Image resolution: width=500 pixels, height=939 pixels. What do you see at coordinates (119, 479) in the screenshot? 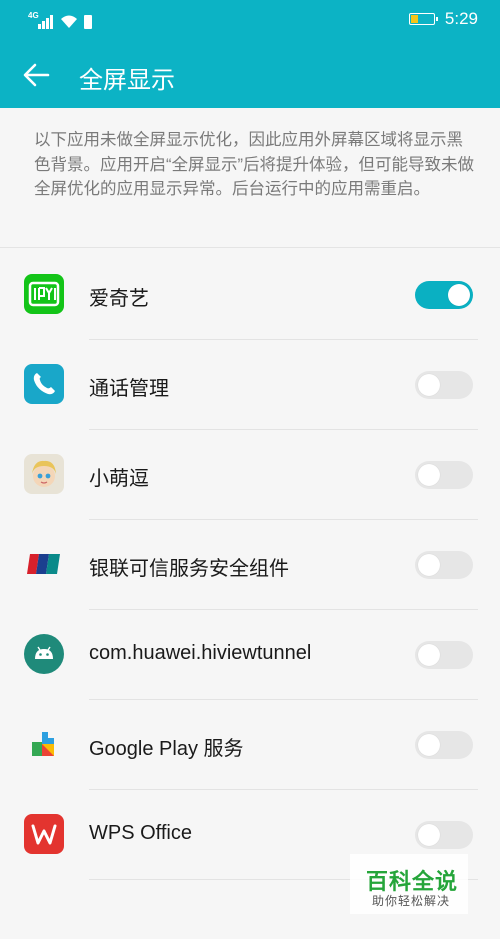
I see `app-name: 小萌逗` at bounding box center [119, 479].